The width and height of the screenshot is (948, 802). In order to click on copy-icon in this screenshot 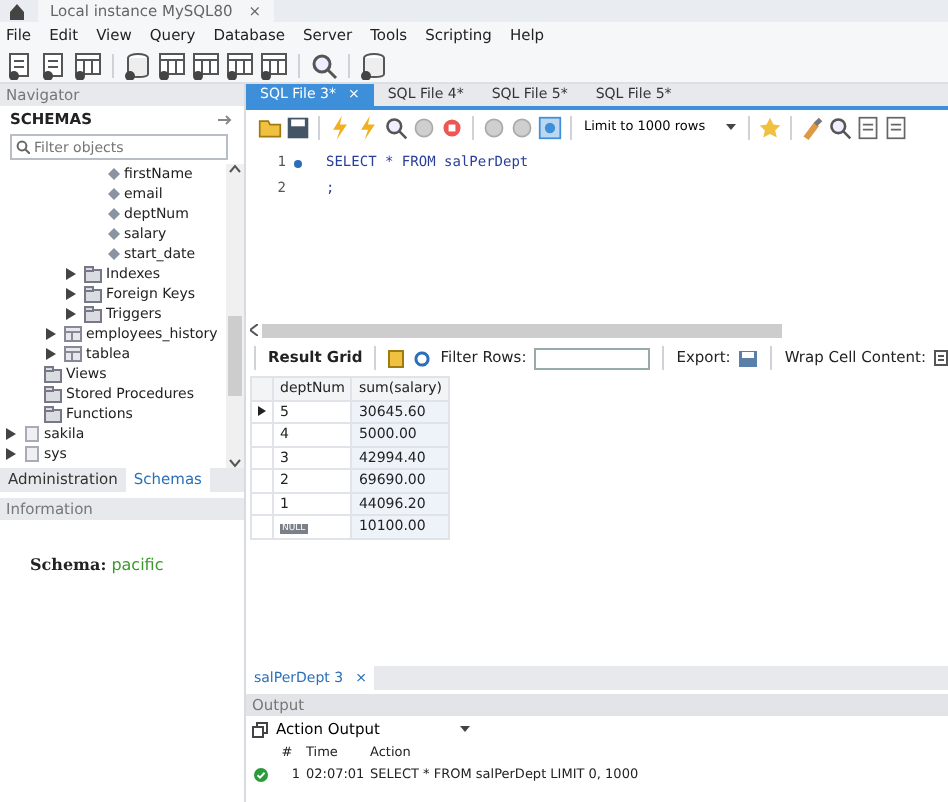, I will do `click(260, 729)`.